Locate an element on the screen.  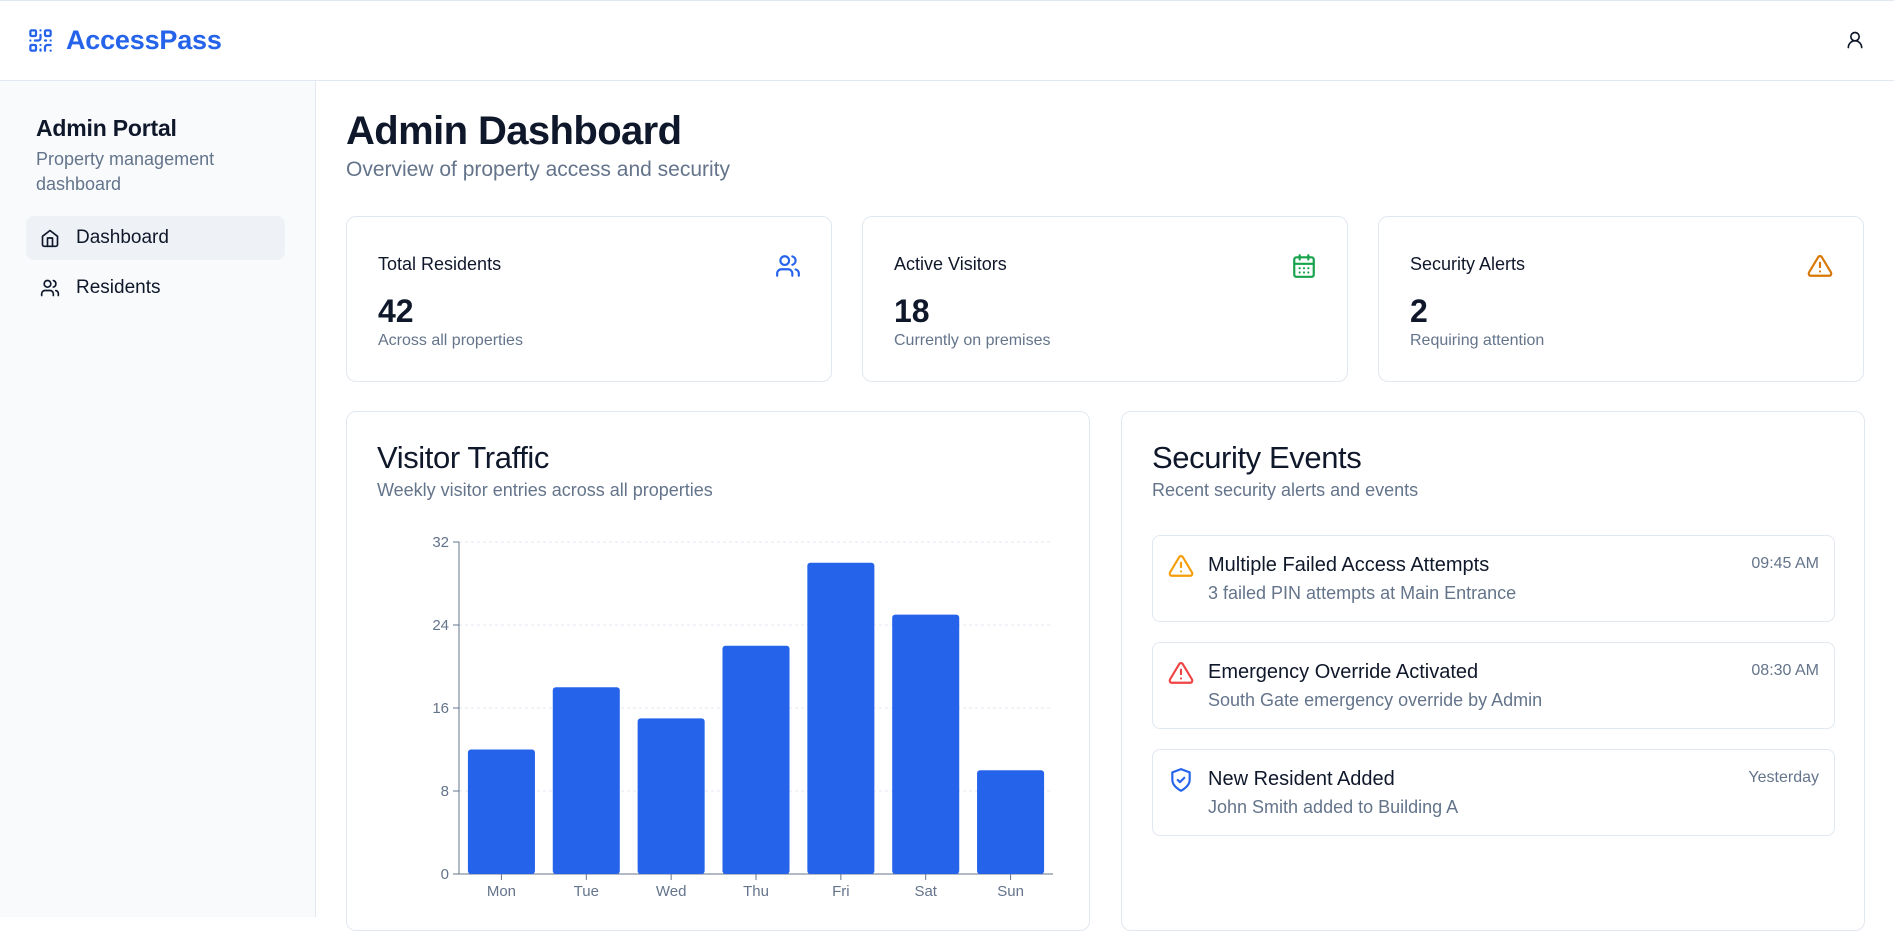
event-description: South Gate emergency override by Admin is located at coordinates (1375, 700).